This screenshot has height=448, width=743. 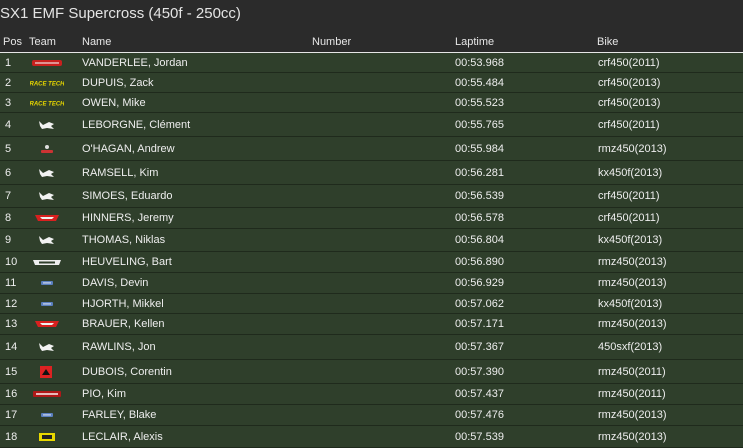 What do you see at coordinates (371, 324) in the screenshot?
I see `table-row: 13 BRAUER, Kellen 00:57.171 rmz450(2013)` at bounding box center [371, 324].